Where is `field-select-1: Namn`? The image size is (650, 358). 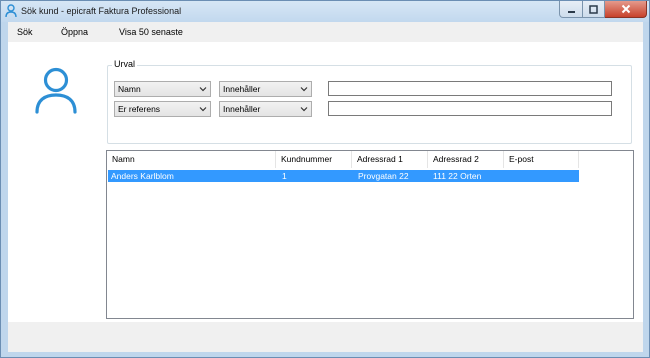 field-select-1: Namn is located at coordinates (162, 89).